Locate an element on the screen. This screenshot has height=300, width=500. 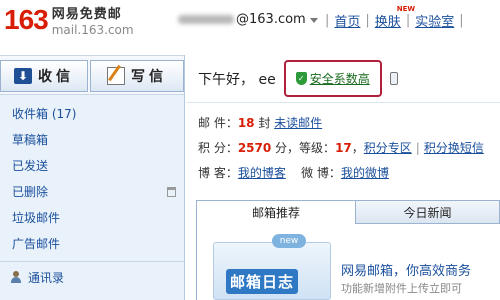
person-icon is located at coordinates (16, 277).